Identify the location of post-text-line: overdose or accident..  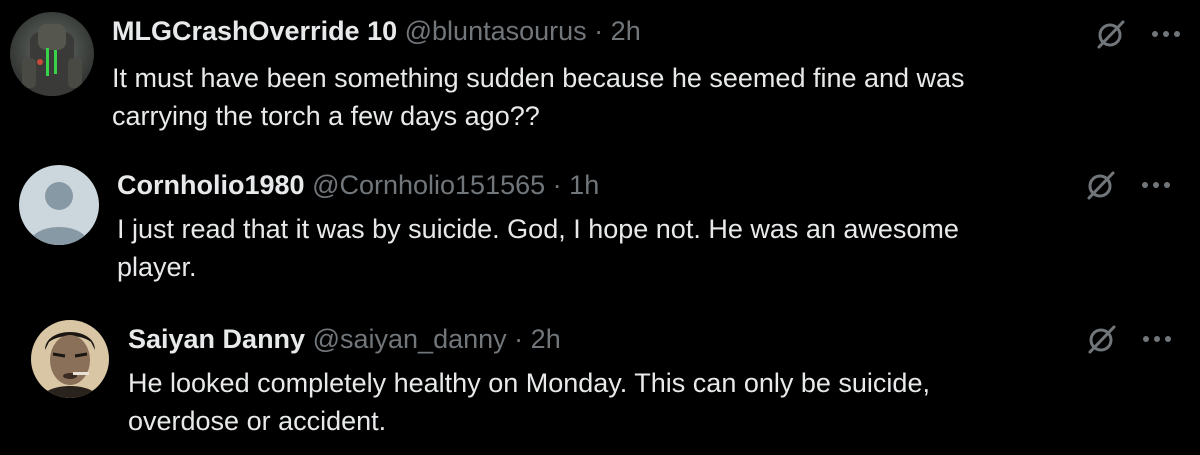
(257, 421).